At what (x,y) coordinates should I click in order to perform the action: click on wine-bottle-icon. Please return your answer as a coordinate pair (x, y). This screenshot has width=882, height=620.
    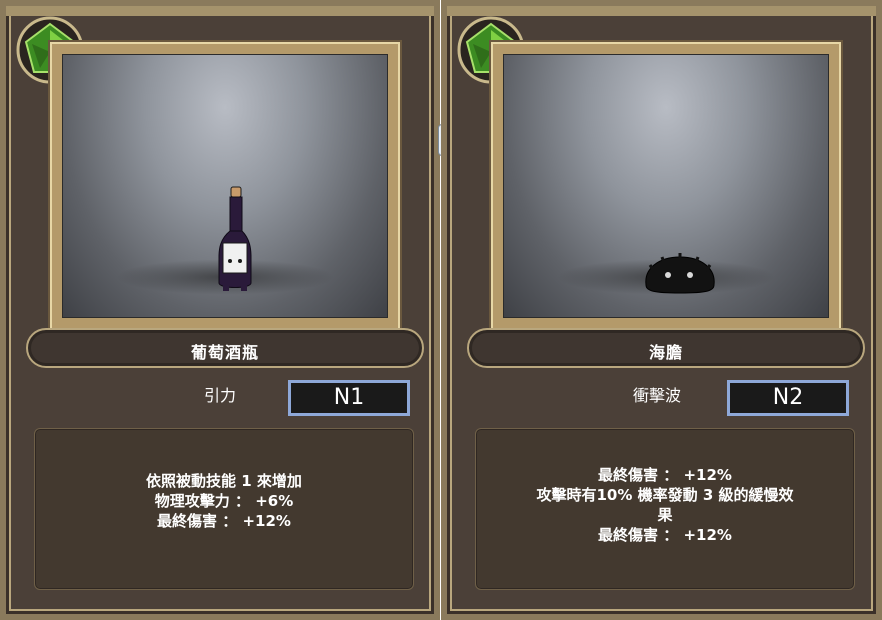
    Looking at the image, I should click on (235, 238).